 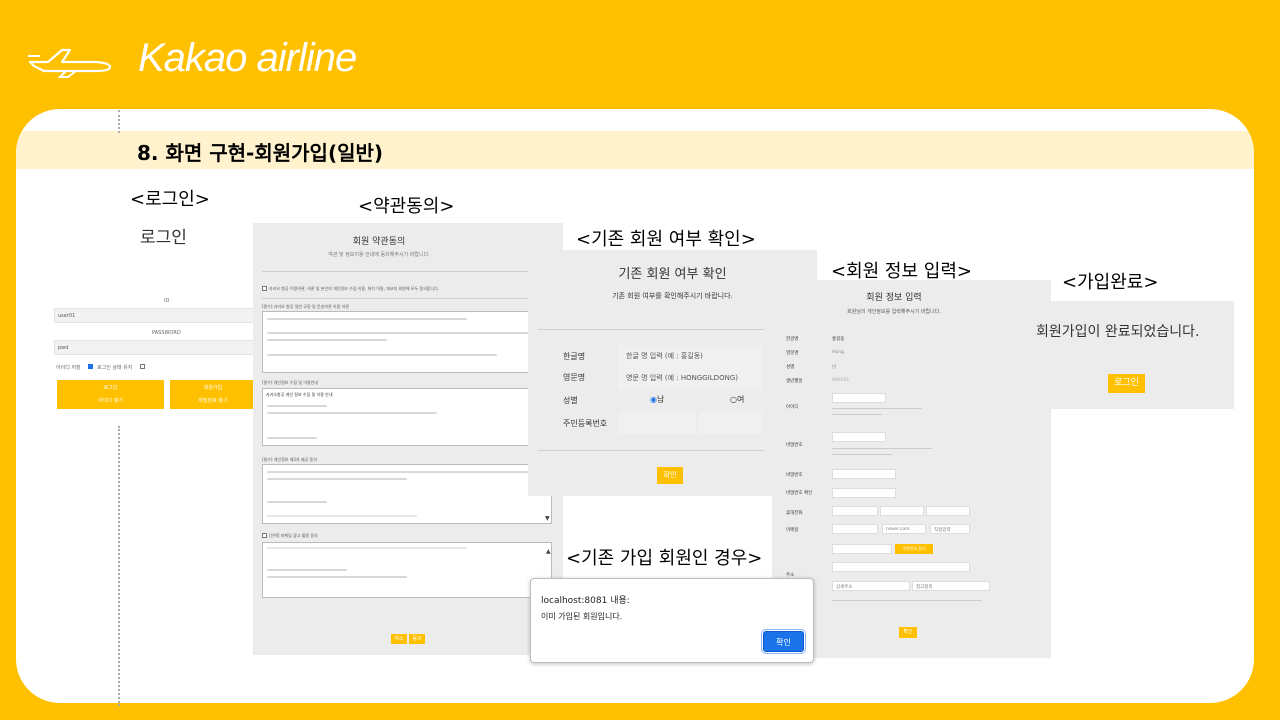 I want to click on email-domain-select: naver.com, so click(x=904, y=529).